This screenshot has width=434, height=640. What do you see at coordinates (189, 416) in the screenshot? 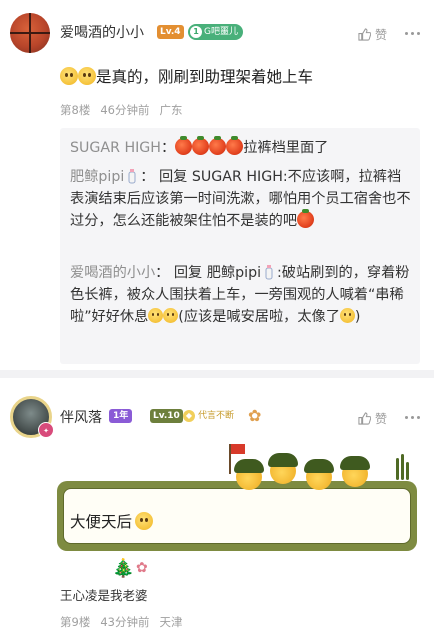
I see `gem-icon: ◆` at bounding box center [189, 416].